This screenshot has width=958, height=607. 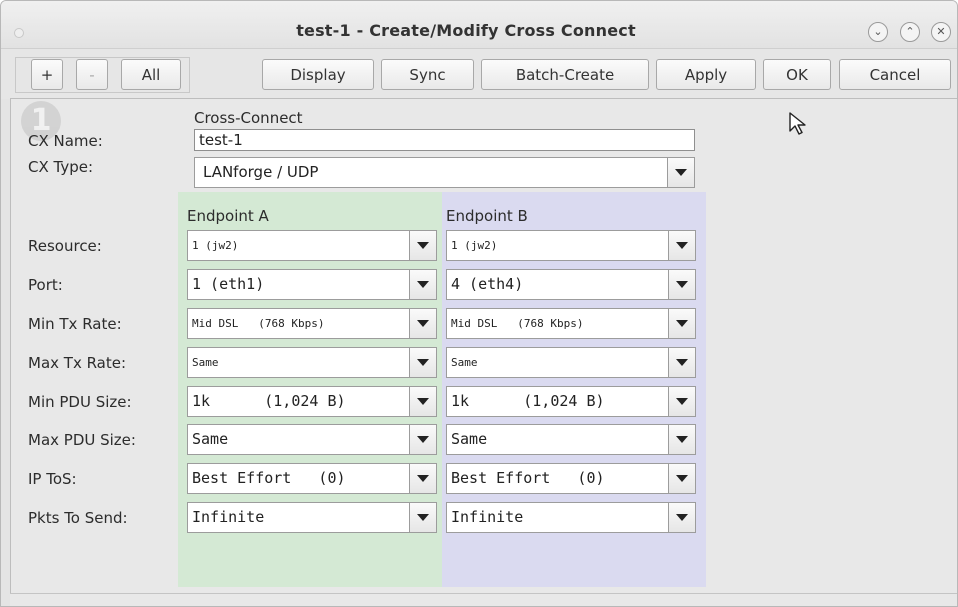 I want to click on close-icon: ✕, so click(x=941, y=32).